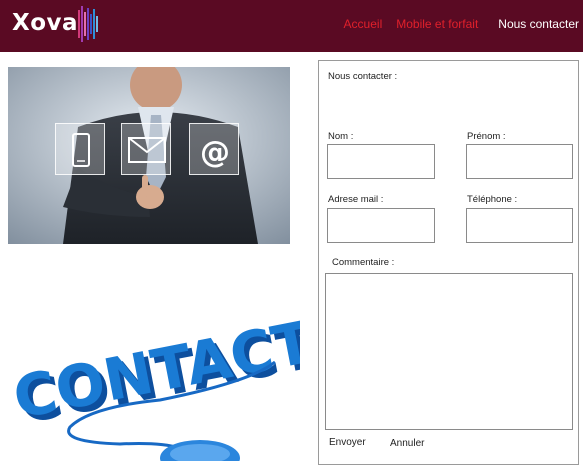  I want to click on commentaire-textarea, so click(449, 351).